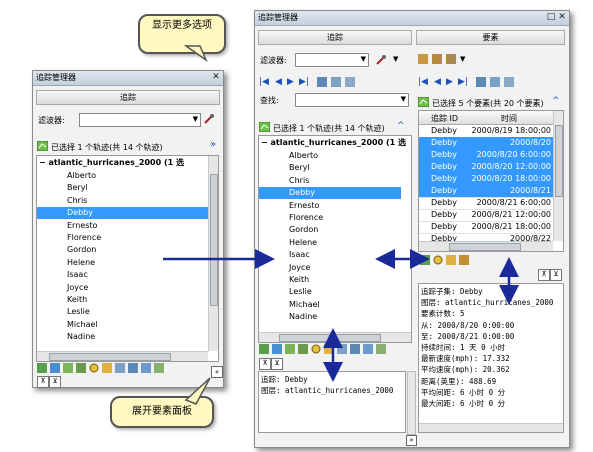  Describe the element at coordinates (491, 427) in the screenshot. I see `feature-info-hscroll` at that location.